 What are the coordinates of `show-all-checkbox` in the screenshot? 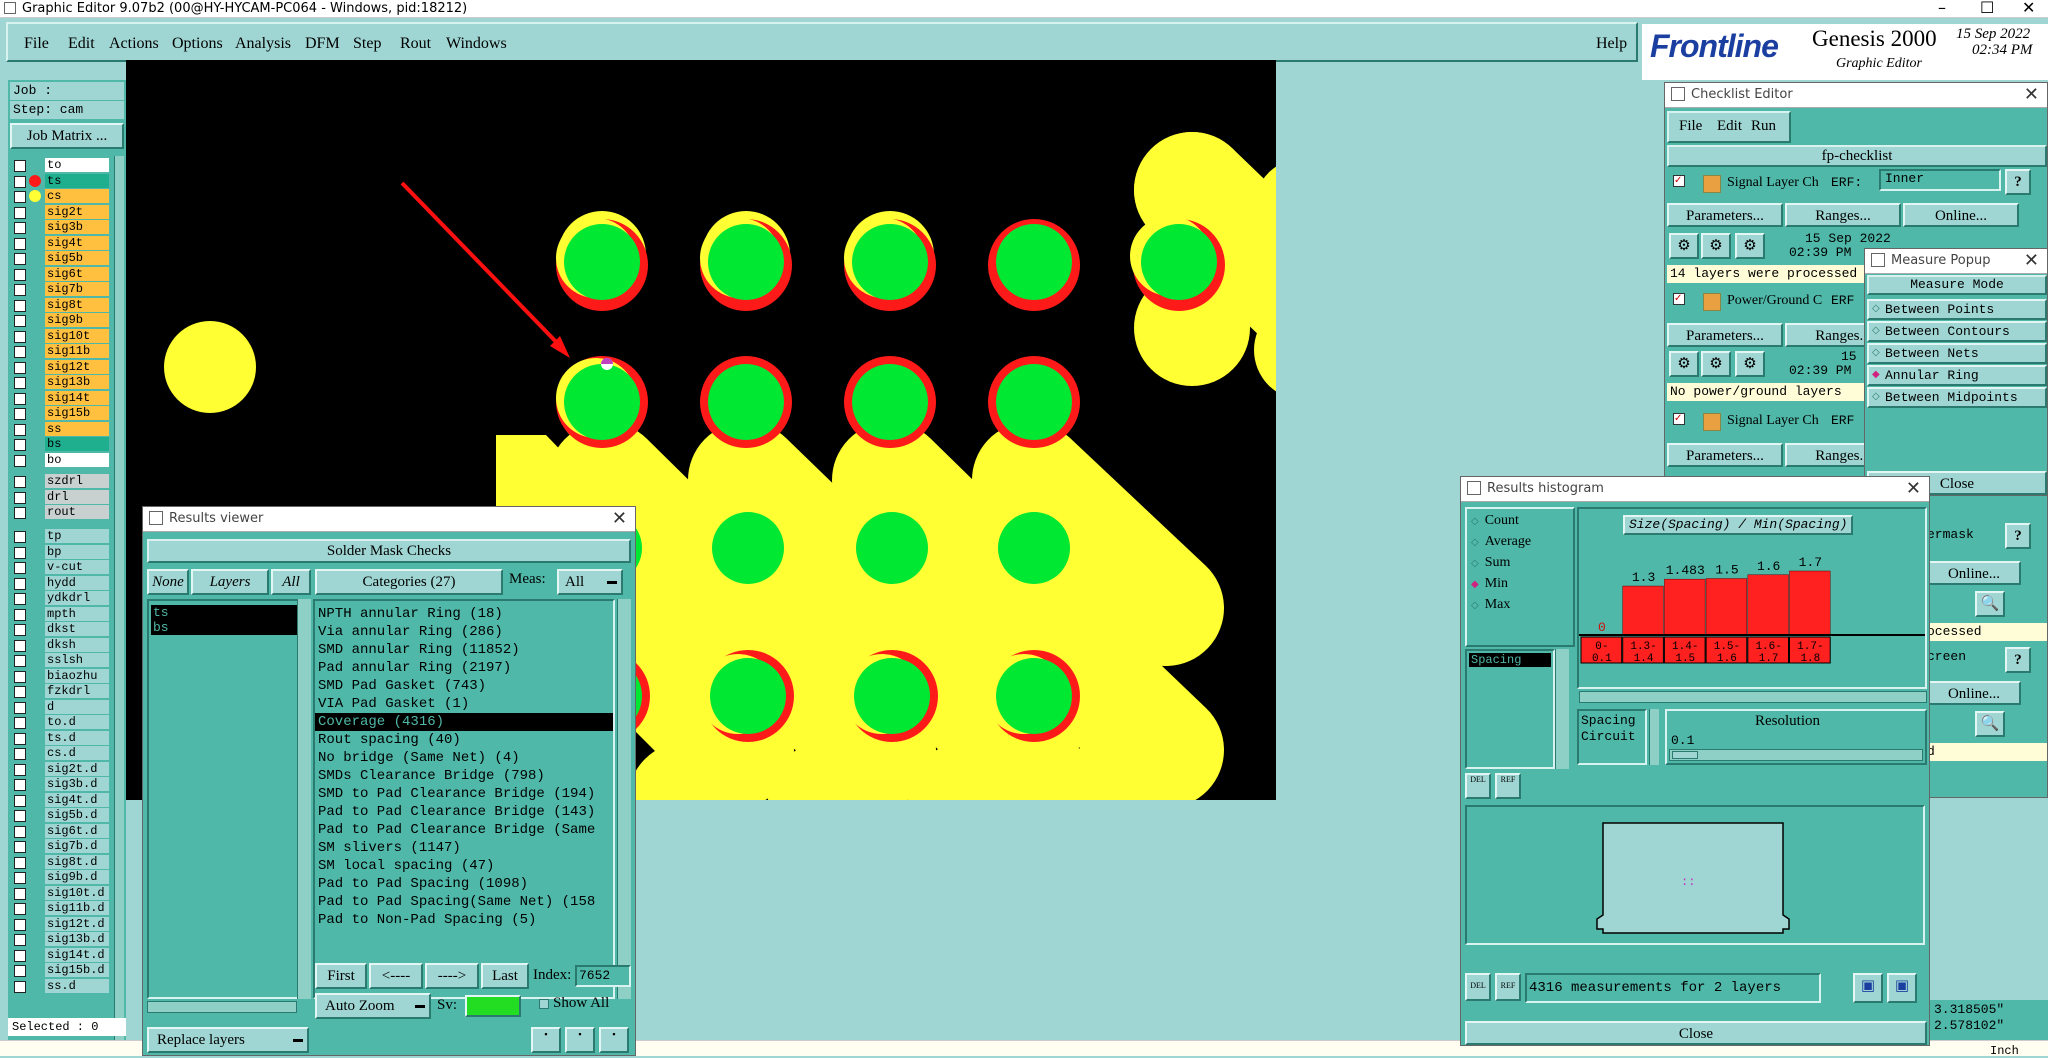 It's located at (544, 1004).